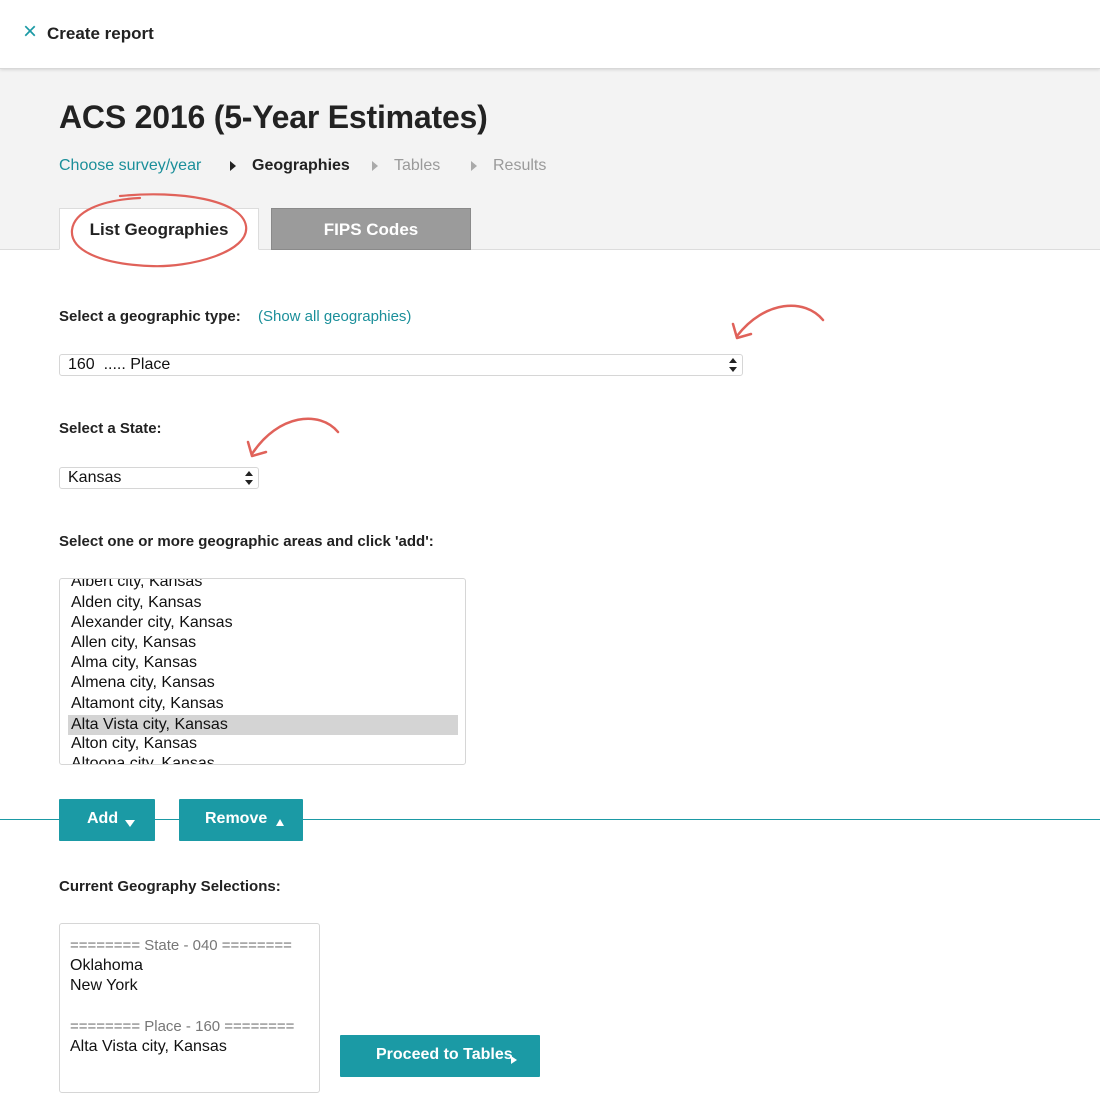  What do you see at coordinates (550, 819) in the screenshot?
I see `divider` at bounding box center [550, 819].